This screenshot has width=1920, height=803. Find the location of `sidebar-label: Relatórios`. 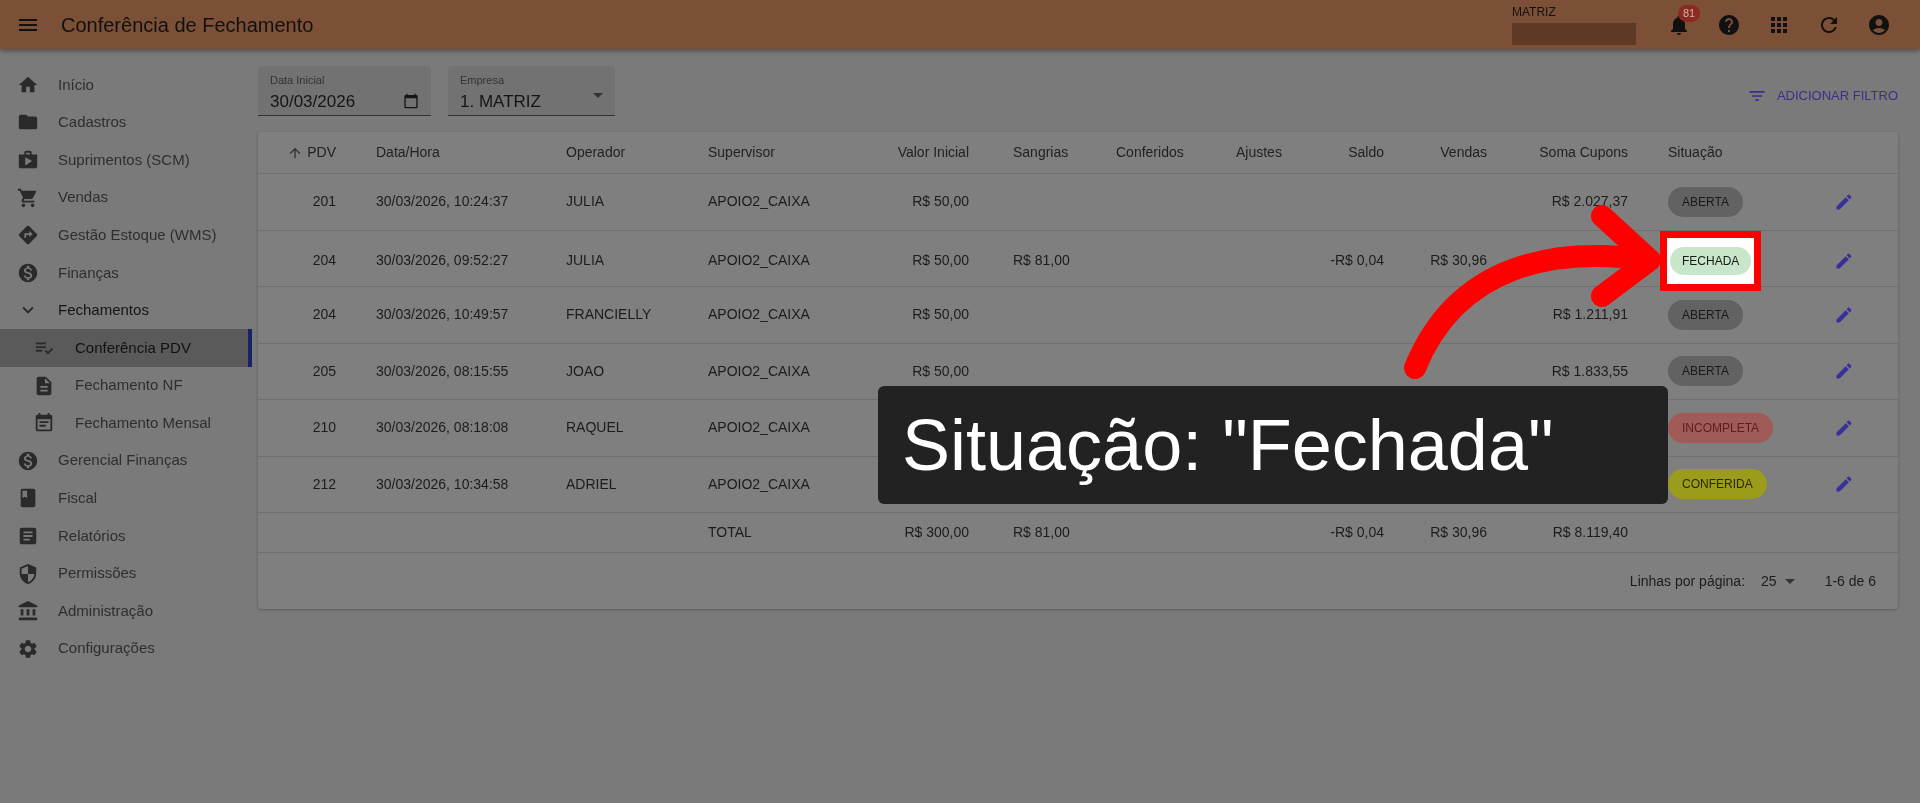

sidebar-label: Relatórios is located at coordinates (92, 535).